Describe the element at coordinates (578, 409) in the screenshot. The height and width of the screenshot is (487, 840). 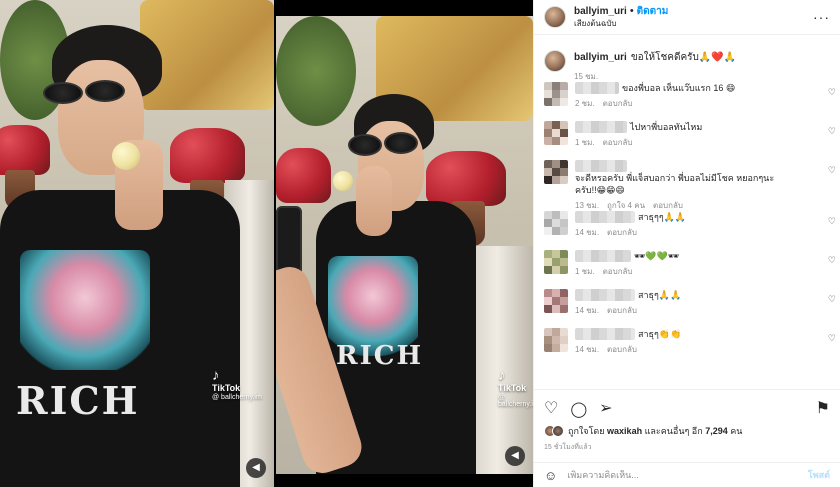
I see `comment-icon: ◯` at that location.